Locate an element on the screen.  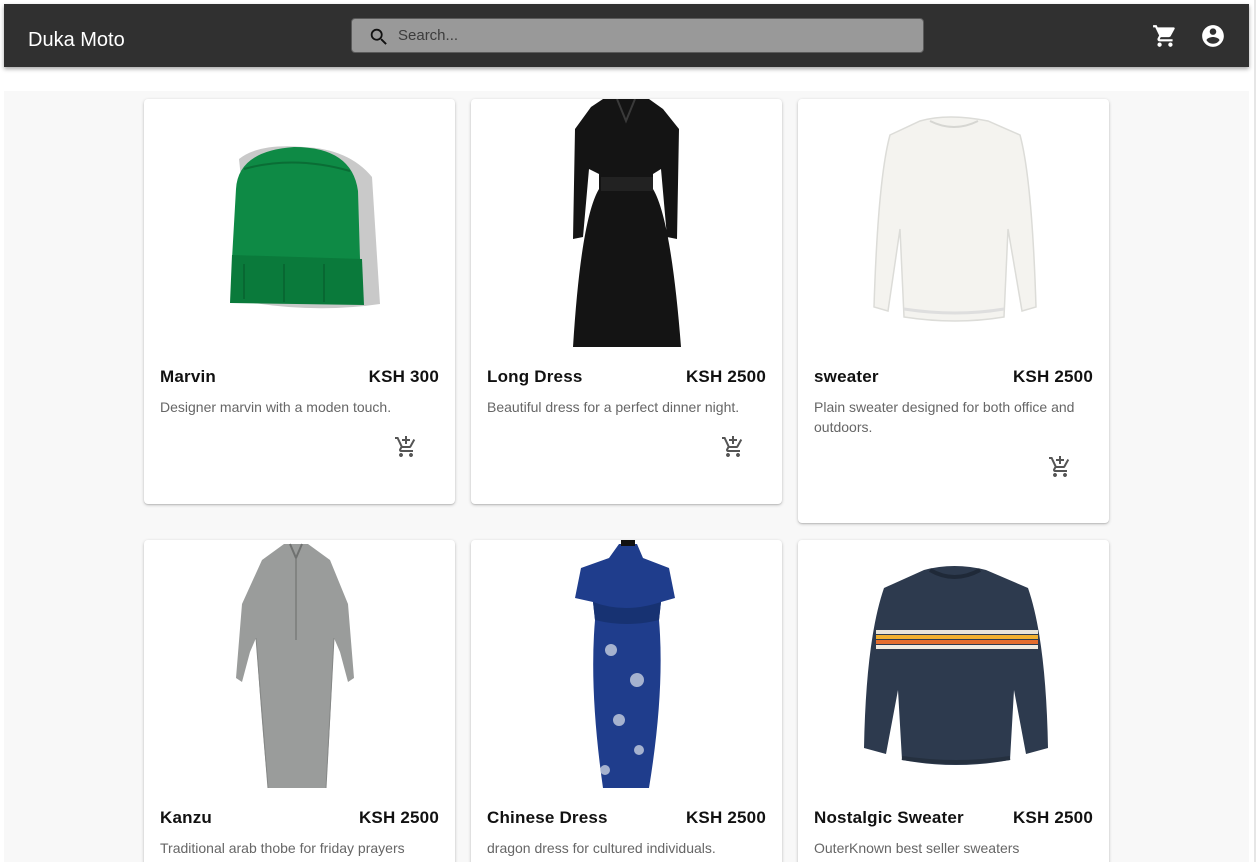
product-name: Chinese Dress is located at coordinates (547, 817).